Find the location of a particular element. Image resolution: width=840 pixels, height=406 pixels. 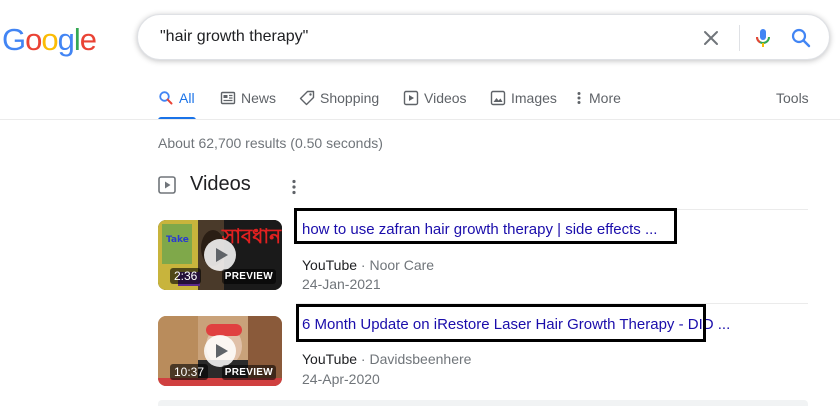

videos-header: Videos is located at coordinates (204, 184).